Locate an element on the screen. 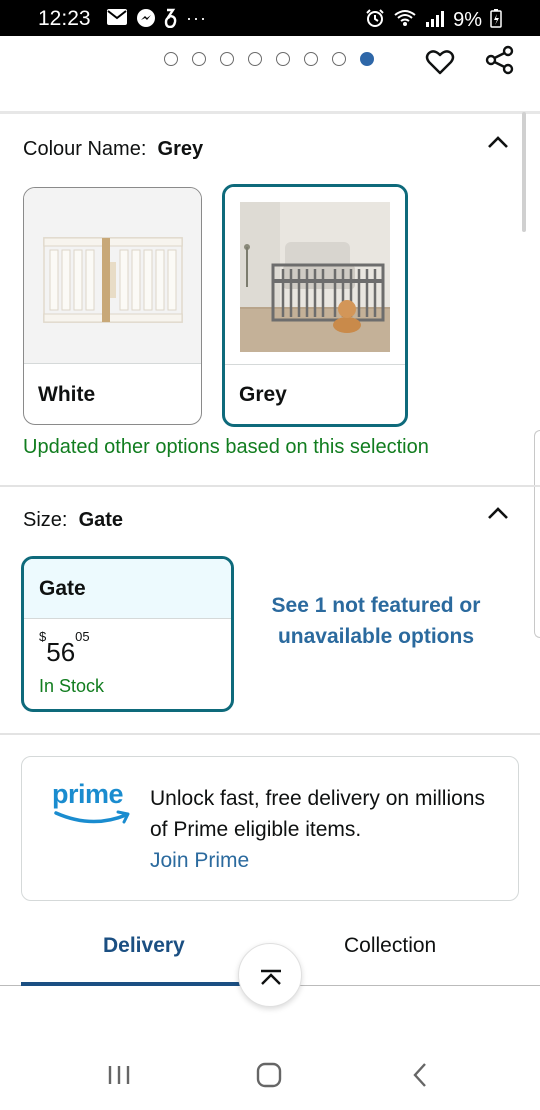 The width and height of the screenshot is (540, 1110). active-tab-indicator is located at coordinates (131, 984).